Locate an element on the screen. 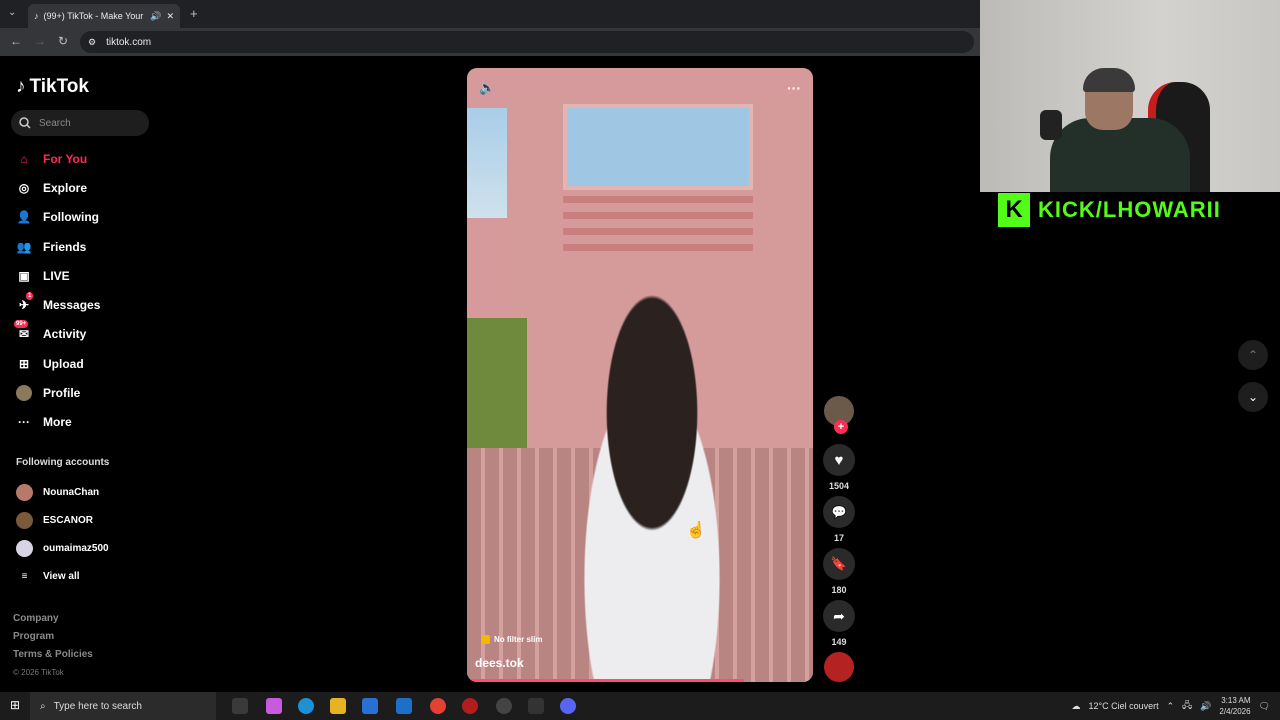 This screenshot has width=1280, height=720. task-view-icon is located at coordinates (240, 706).